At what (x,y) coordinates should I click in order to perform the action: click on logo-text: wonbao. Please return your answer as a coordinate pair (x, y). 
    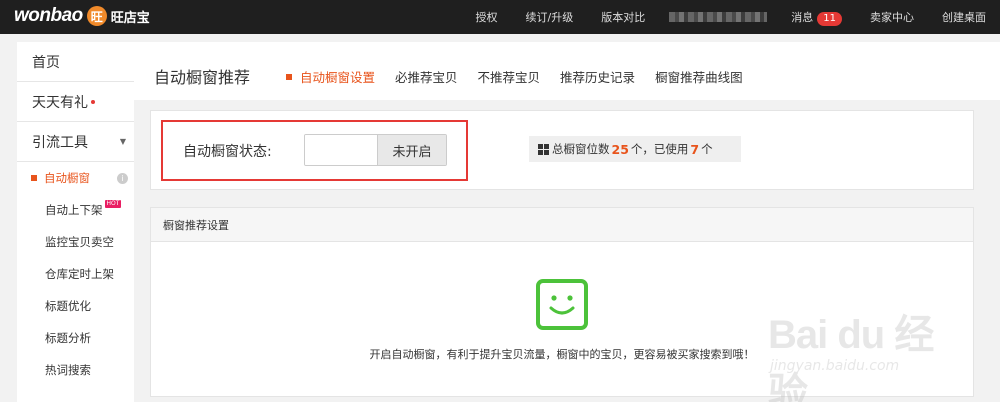
    Looking at the image, I should click on (48, 15).